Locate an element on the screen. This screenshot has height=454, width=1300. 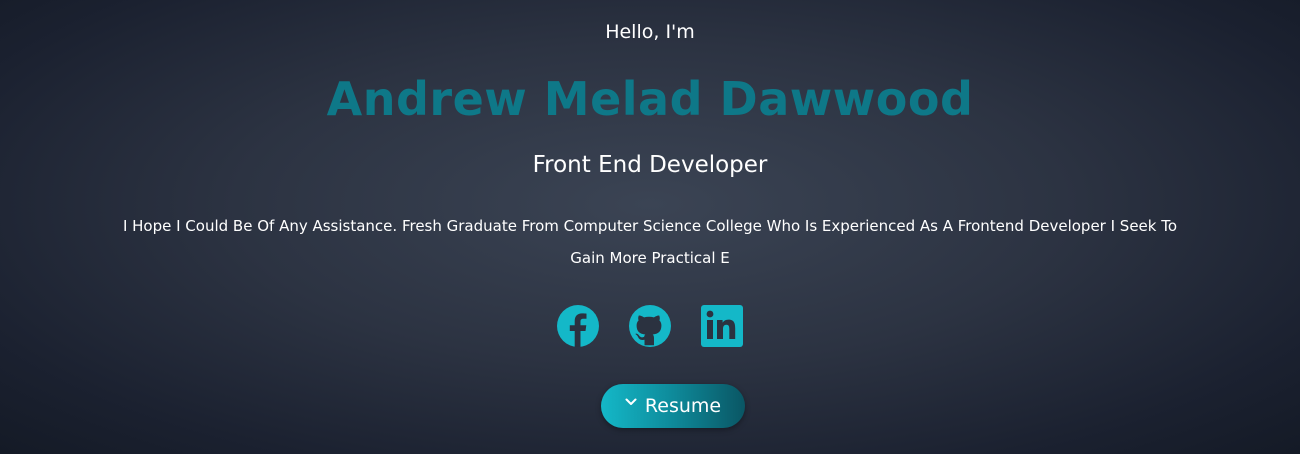
social-links is located at coordinates (650, 326).